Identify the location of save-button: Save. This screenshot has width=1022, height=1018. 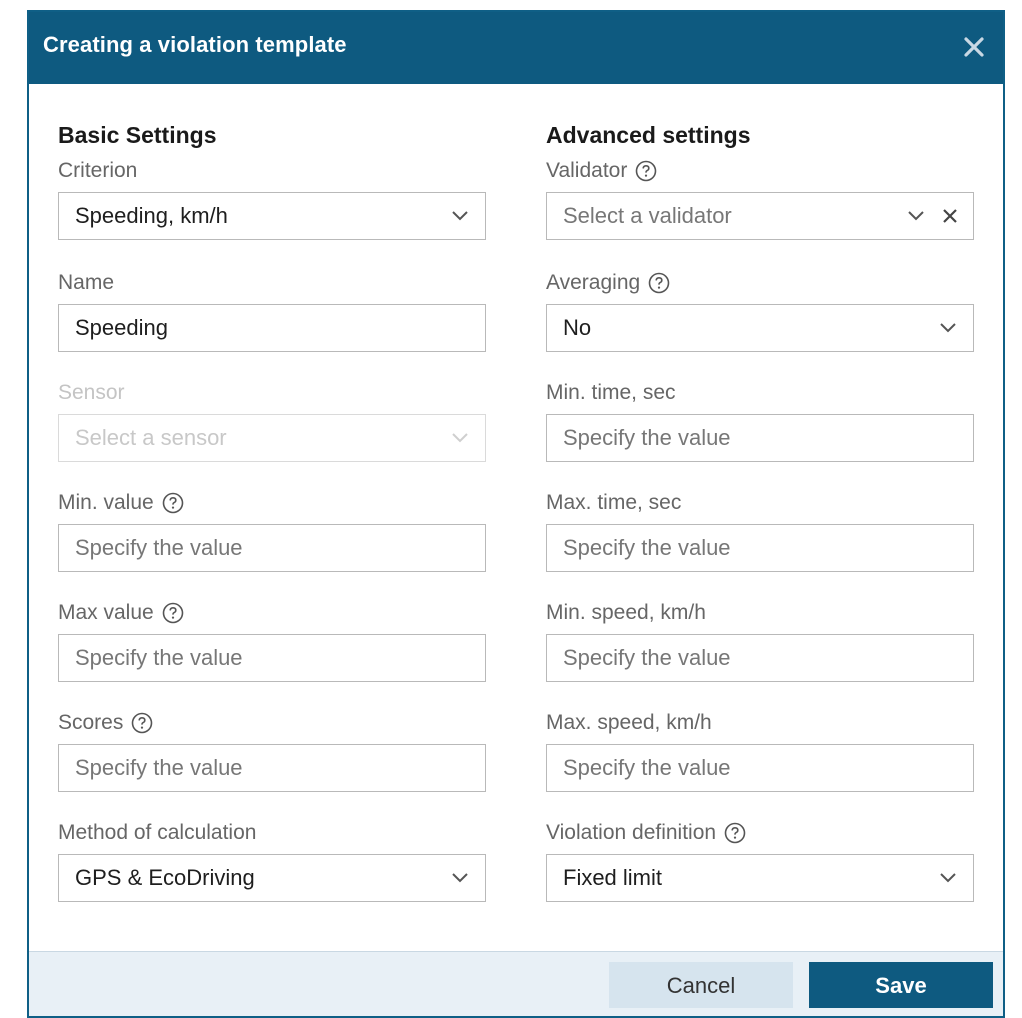
(901, 985).